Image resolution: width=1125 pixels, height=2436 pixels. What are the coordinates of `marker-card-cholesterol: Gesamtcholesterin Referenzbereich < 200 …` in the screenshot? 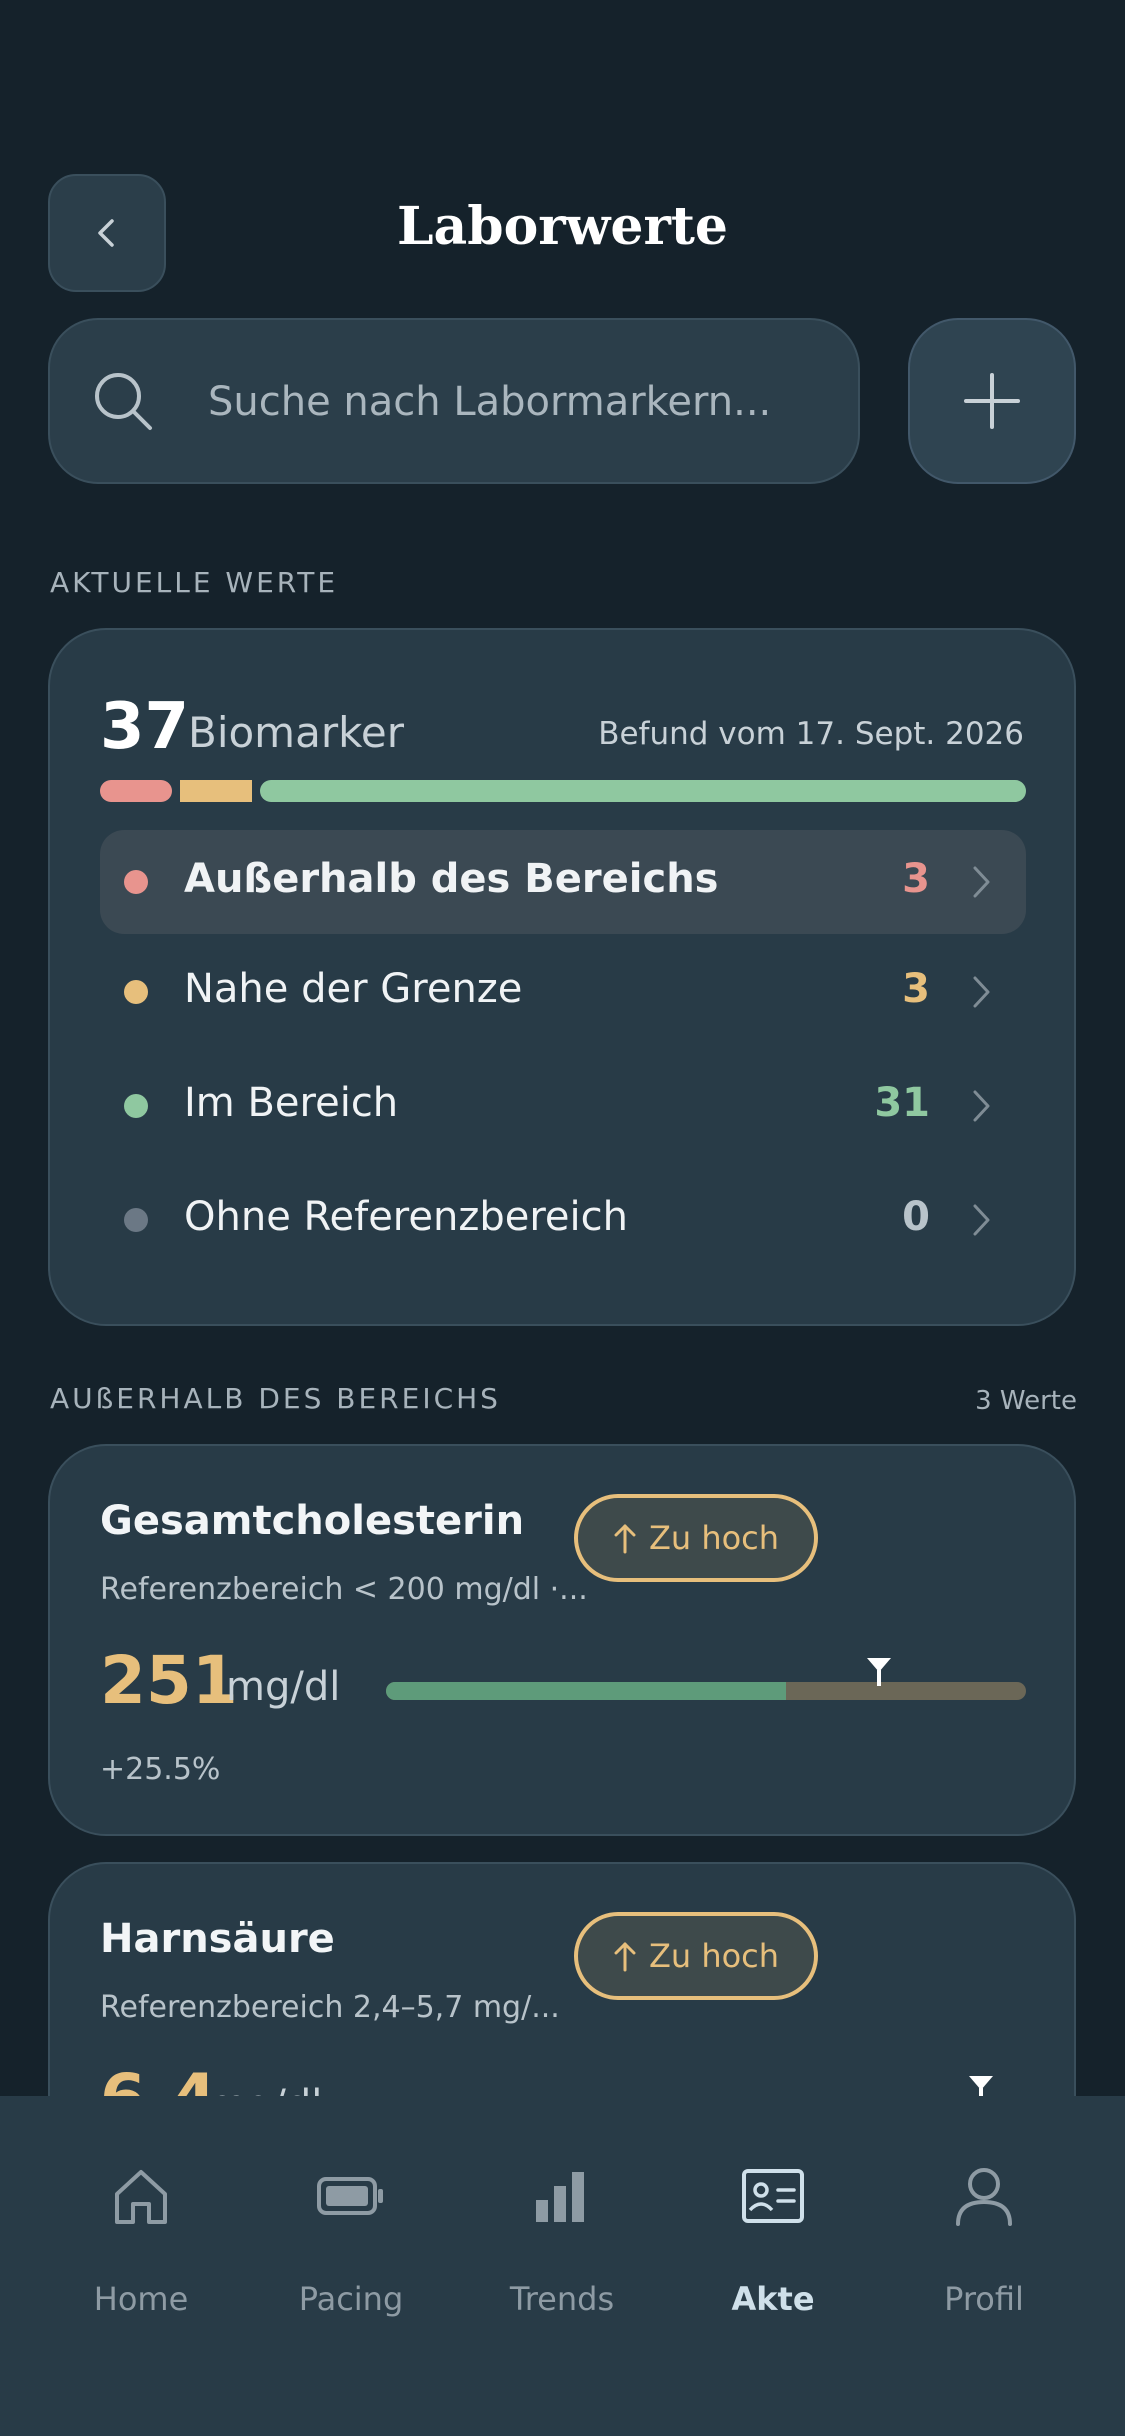 It's located at (562, 1640).